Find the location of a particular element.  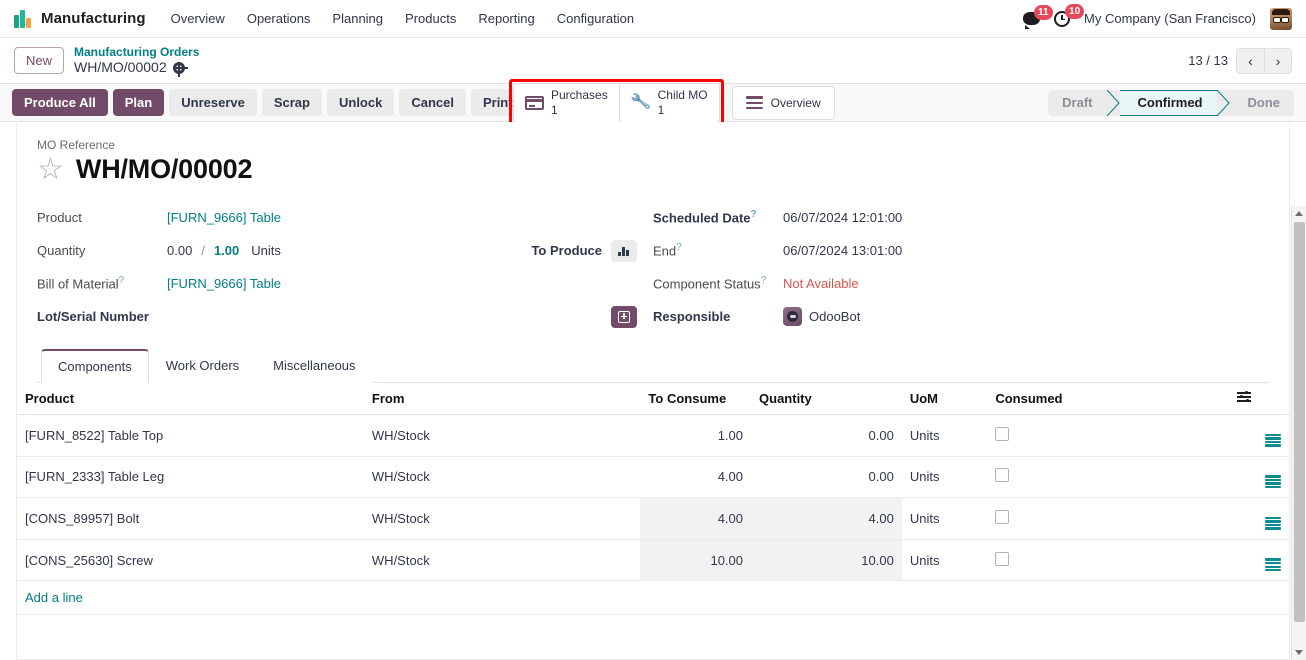

unreserve-button: Unreserve is located at coordinates (213, 102).